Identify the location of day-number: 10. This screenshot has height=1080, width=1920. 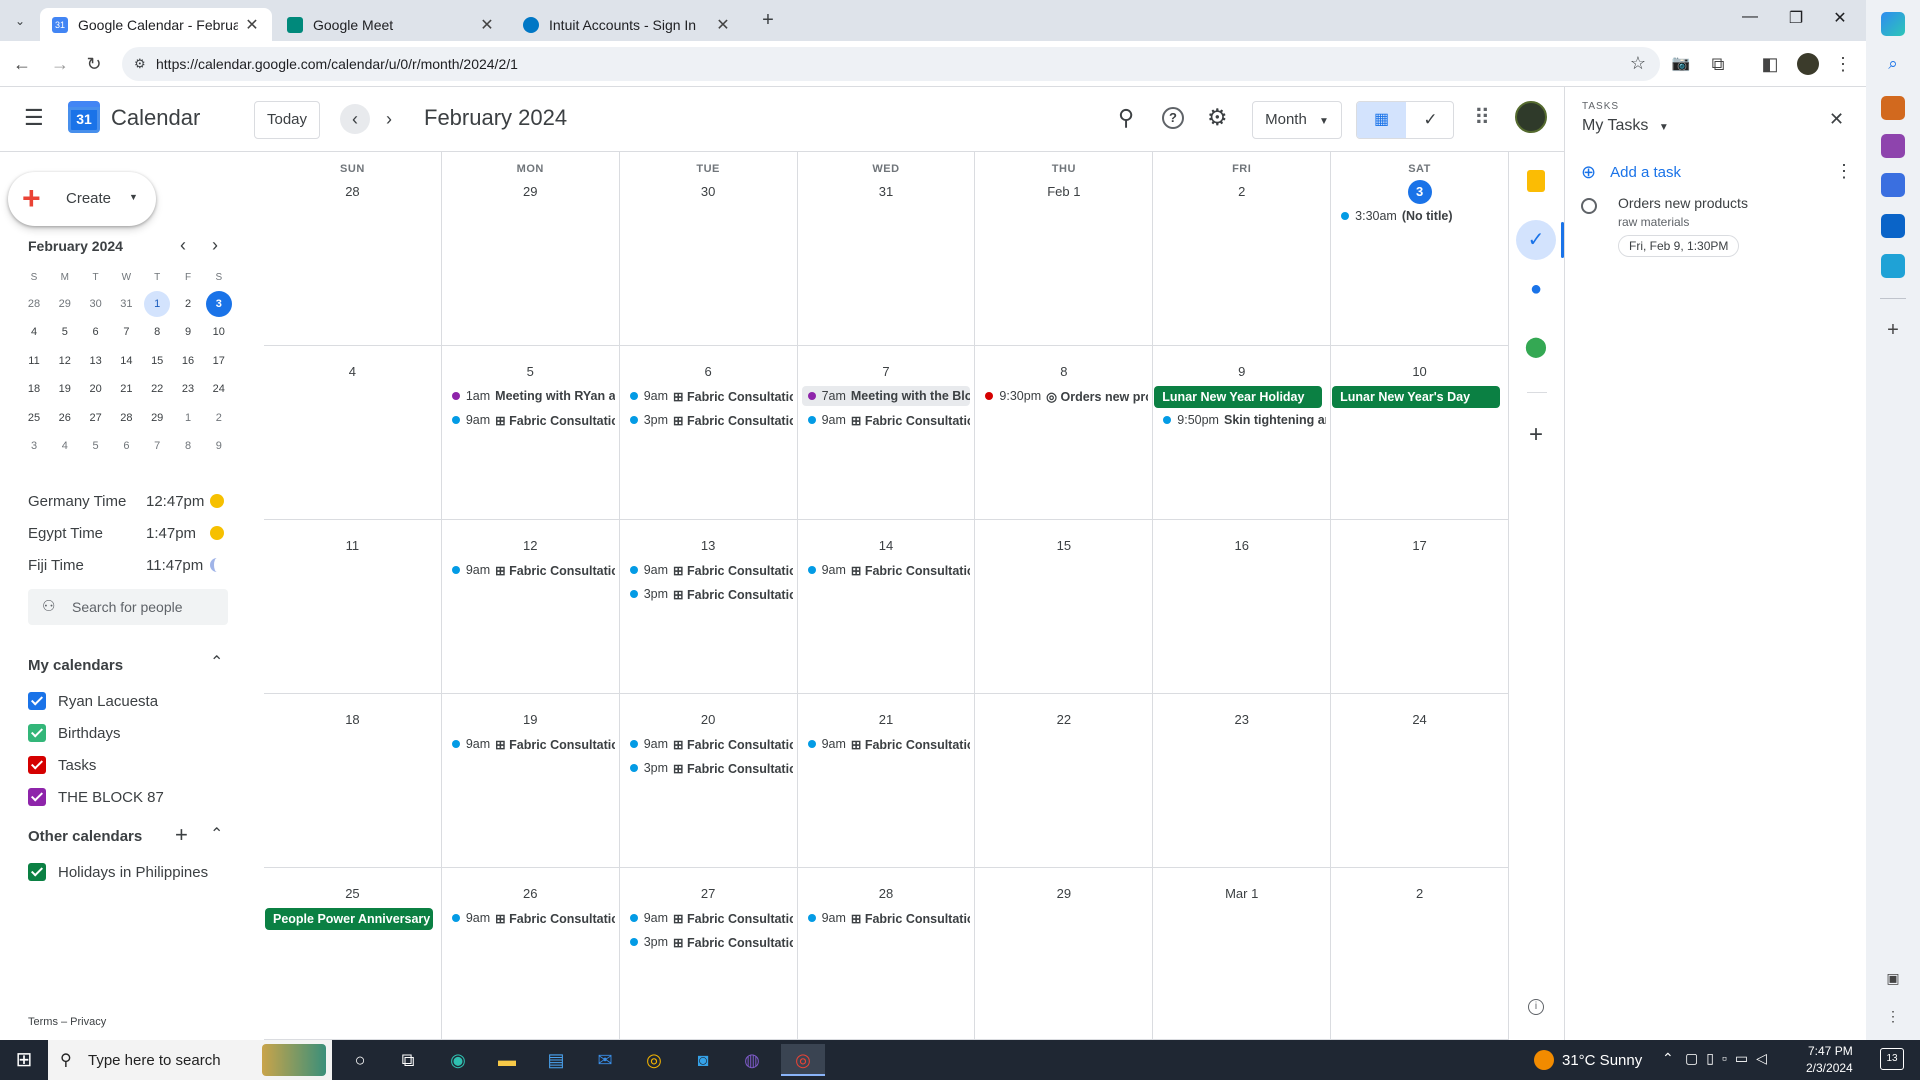
(1419, 372).